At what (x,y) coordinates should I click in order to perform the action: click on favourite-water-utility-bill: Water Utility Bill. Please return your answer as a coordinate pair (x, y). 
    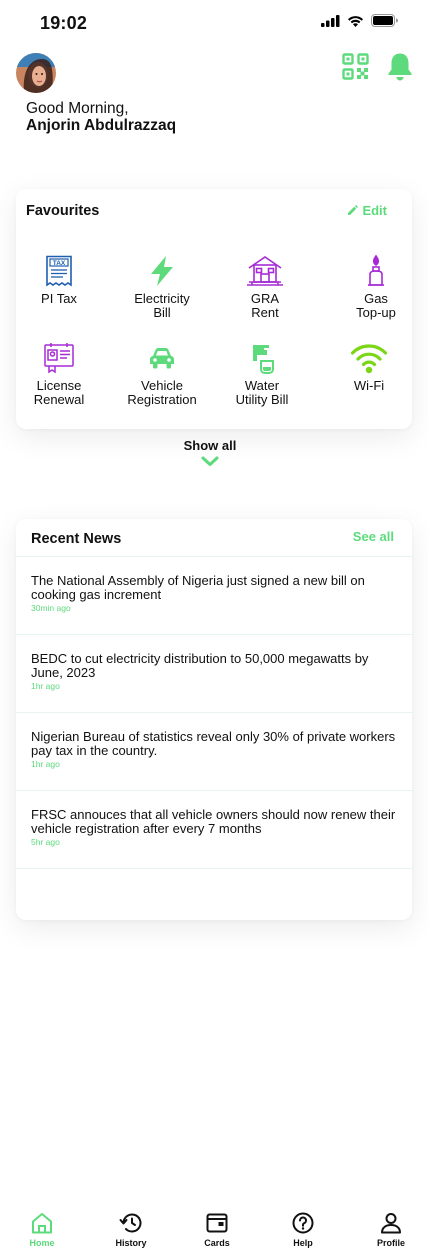
    Looking at the image, I should click on (262, 373).